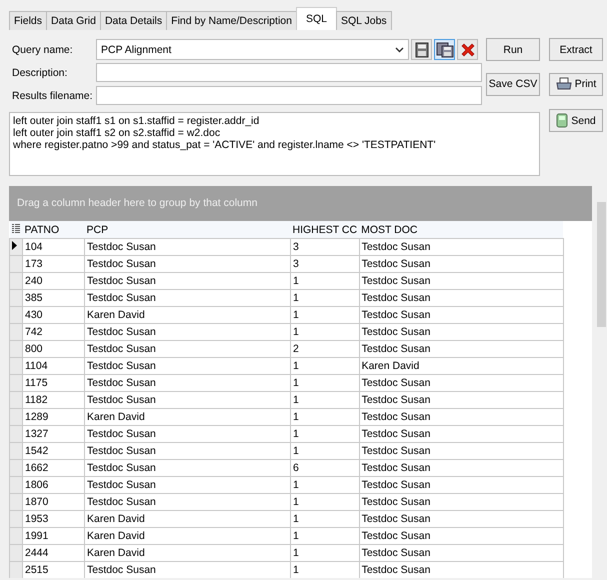 The width and height of the screenshot is (607, 580). What do you see at coordinates (53, 570) in the screenshot?
I see `table-cell: 2515` at bounding box center [53, 570].